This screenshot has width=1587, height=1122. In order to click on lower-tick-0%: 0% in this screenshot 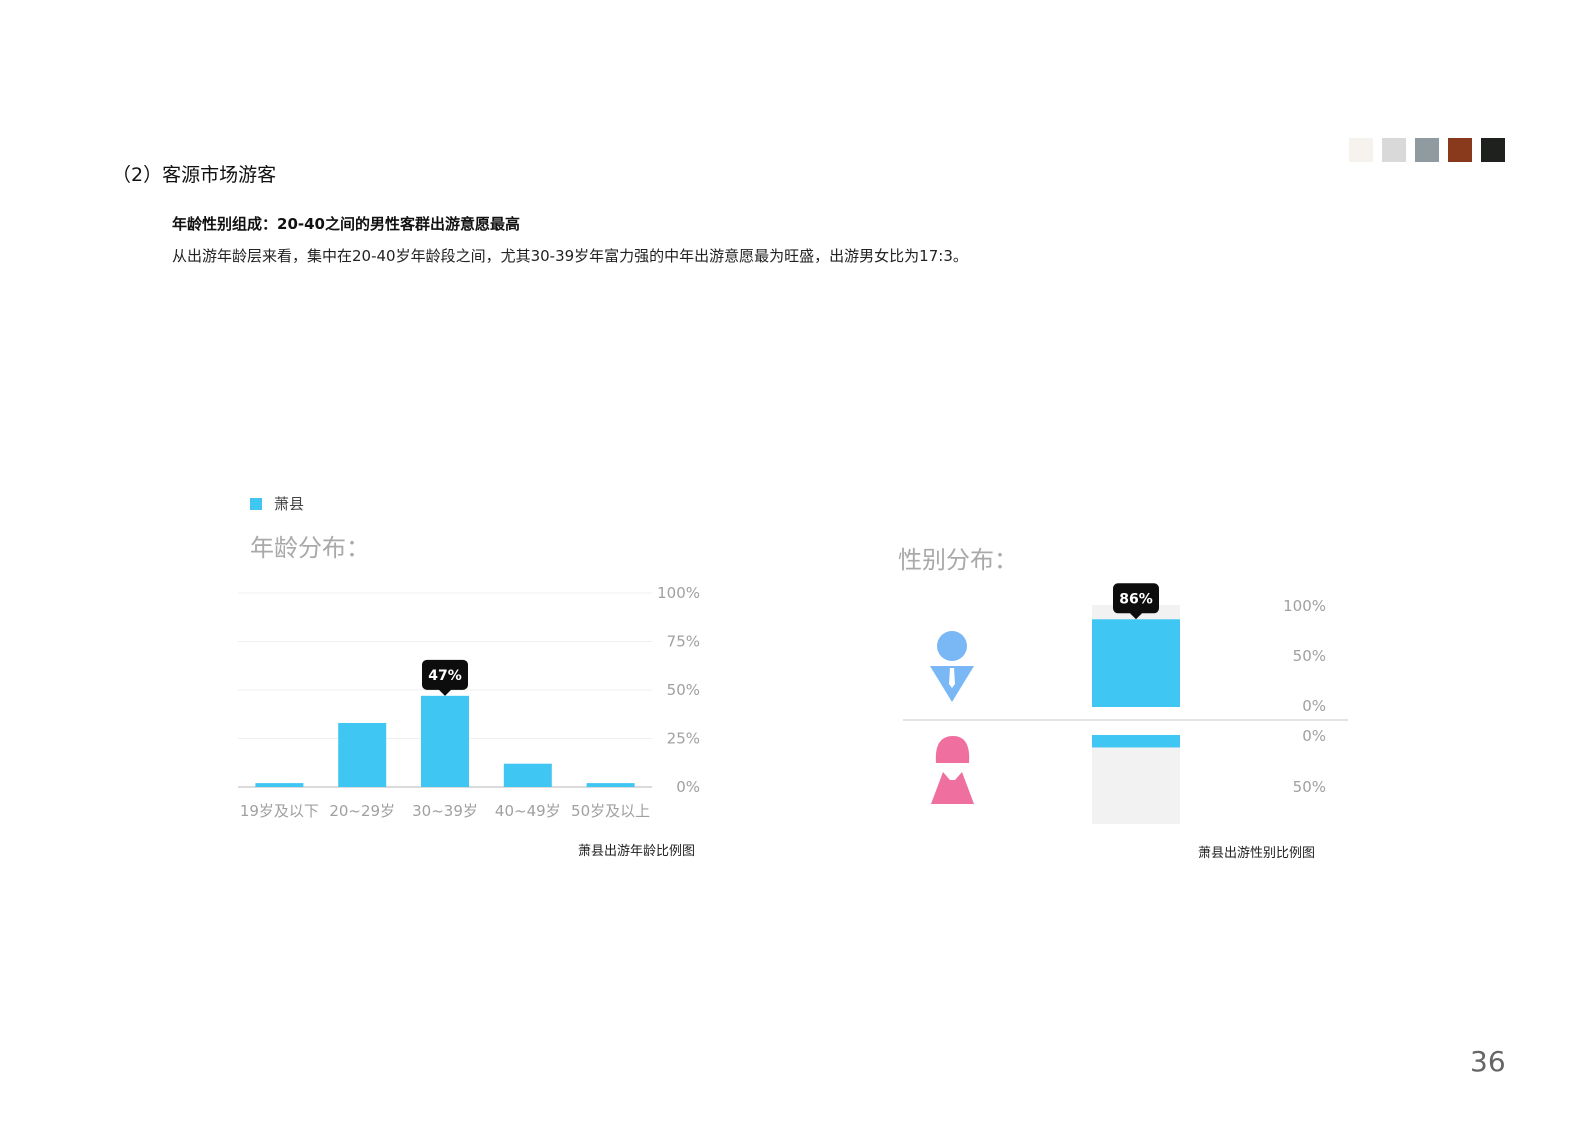, I will do `click(1314, 736)`.